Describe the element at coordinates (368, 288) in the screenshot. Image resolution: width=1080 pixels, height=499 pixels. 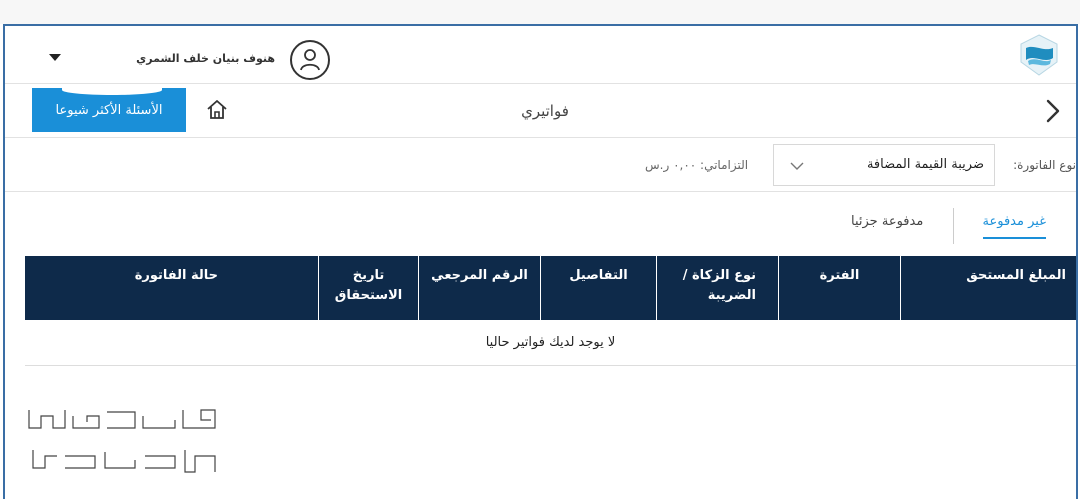
I see `column-header: تاريخ الاستحقاق` at that location.